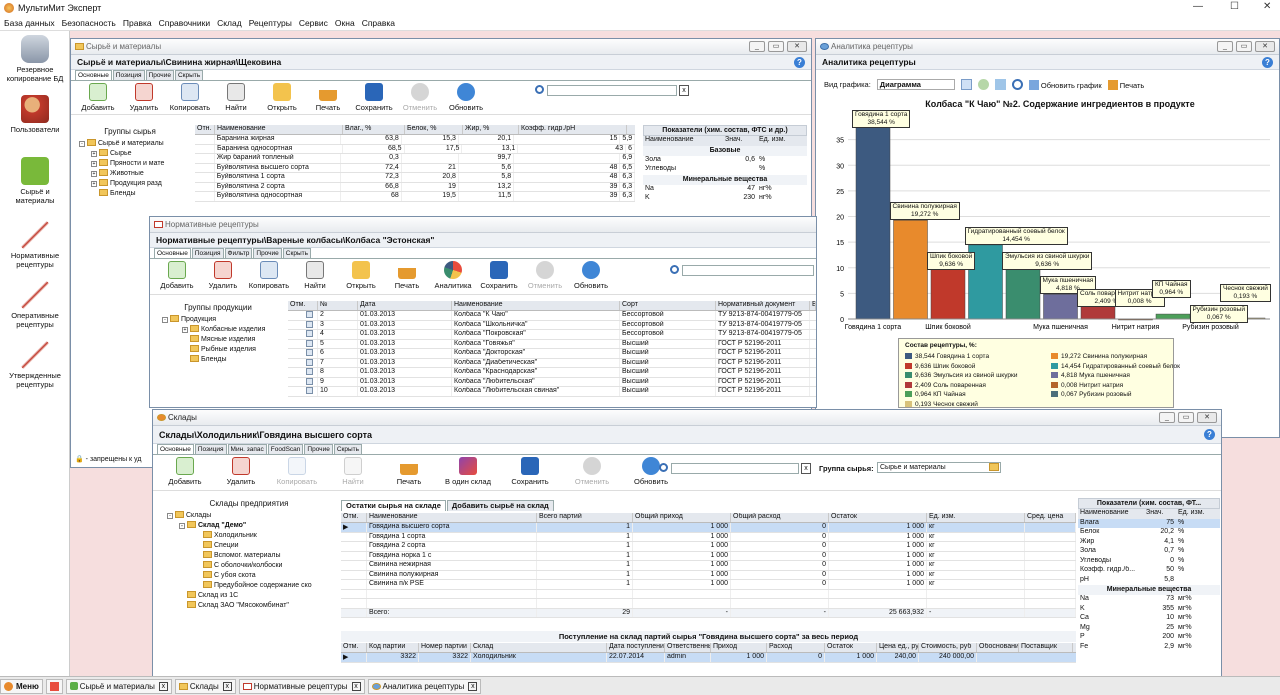 Image resolution: width=1280 pixels, height=695 pixels. I want to click on tree-node: - Продукция, so click(213, 320).